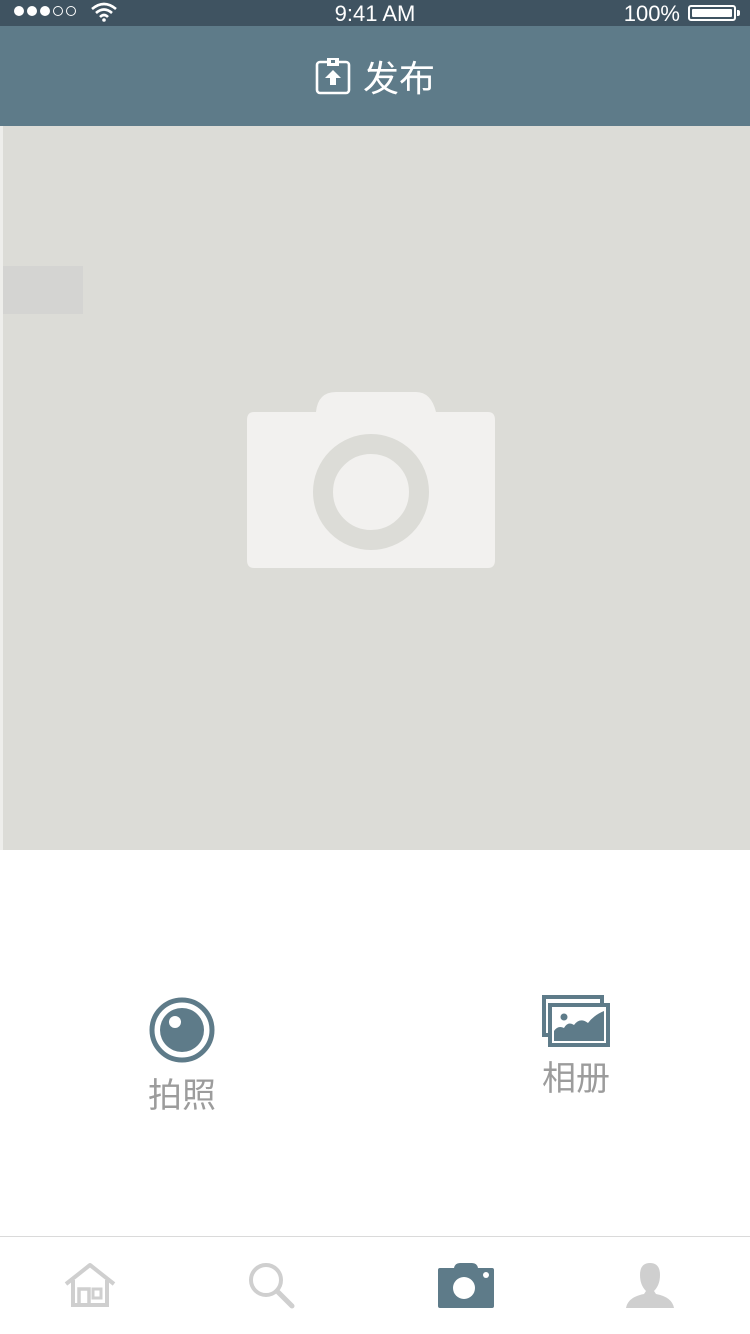  I want to click on tab-bar, so click(375, 1285).